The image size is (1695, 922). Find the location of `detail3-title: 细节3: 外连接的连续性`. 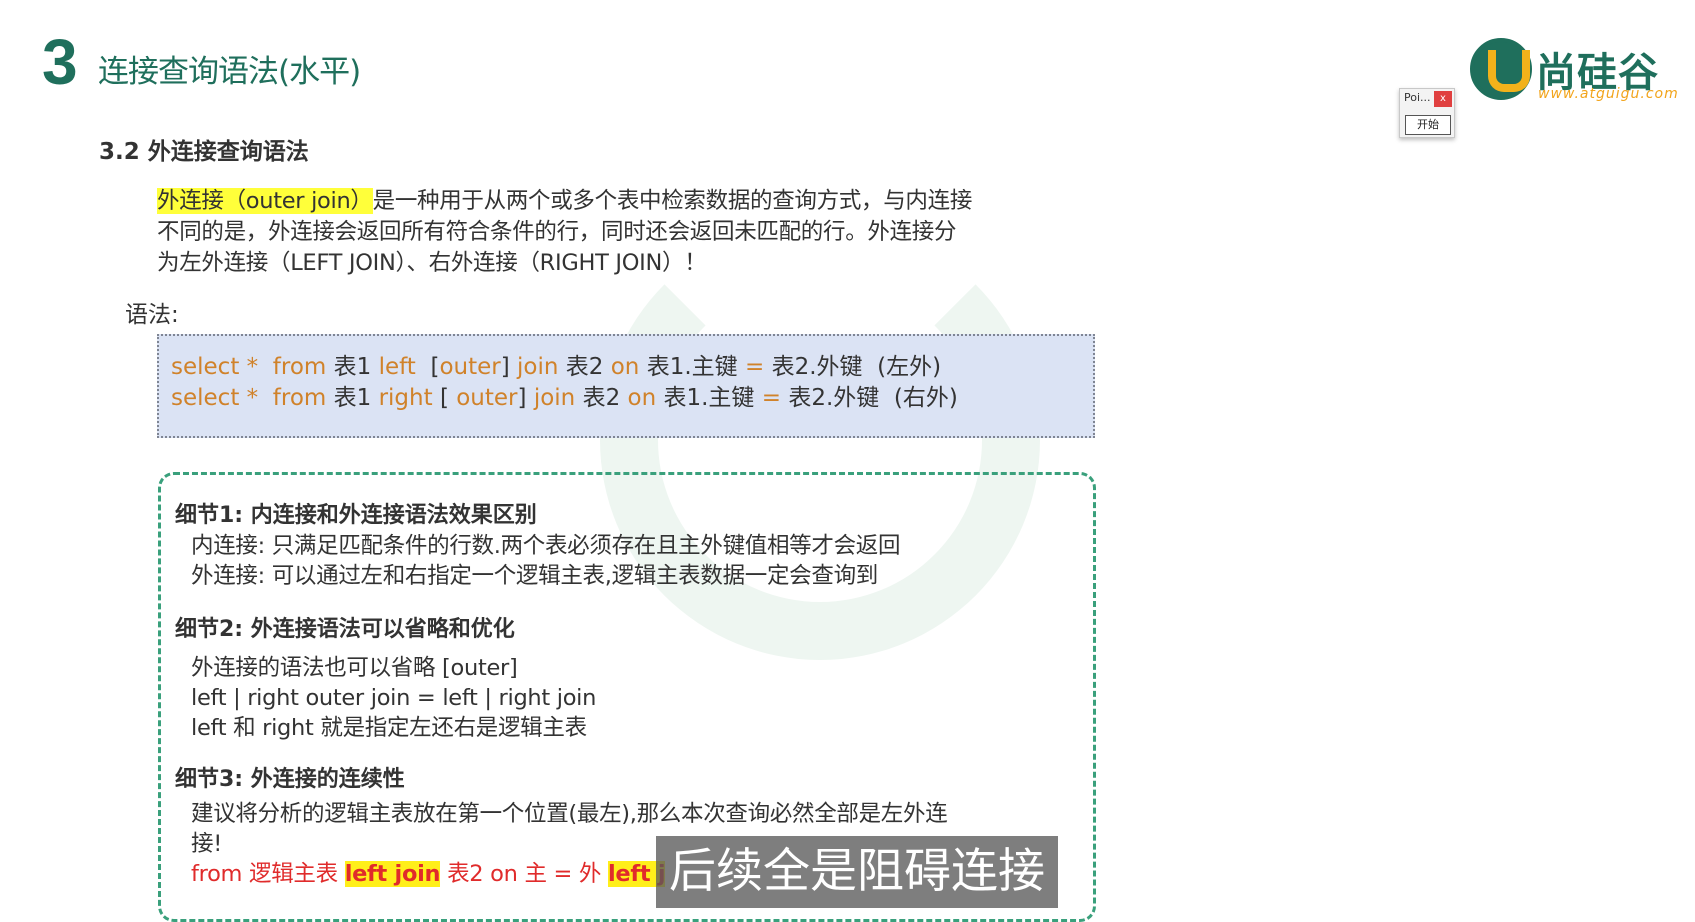

detail3-title: 细节3: 外连接的连续性 is located at coordinates (290, 779).